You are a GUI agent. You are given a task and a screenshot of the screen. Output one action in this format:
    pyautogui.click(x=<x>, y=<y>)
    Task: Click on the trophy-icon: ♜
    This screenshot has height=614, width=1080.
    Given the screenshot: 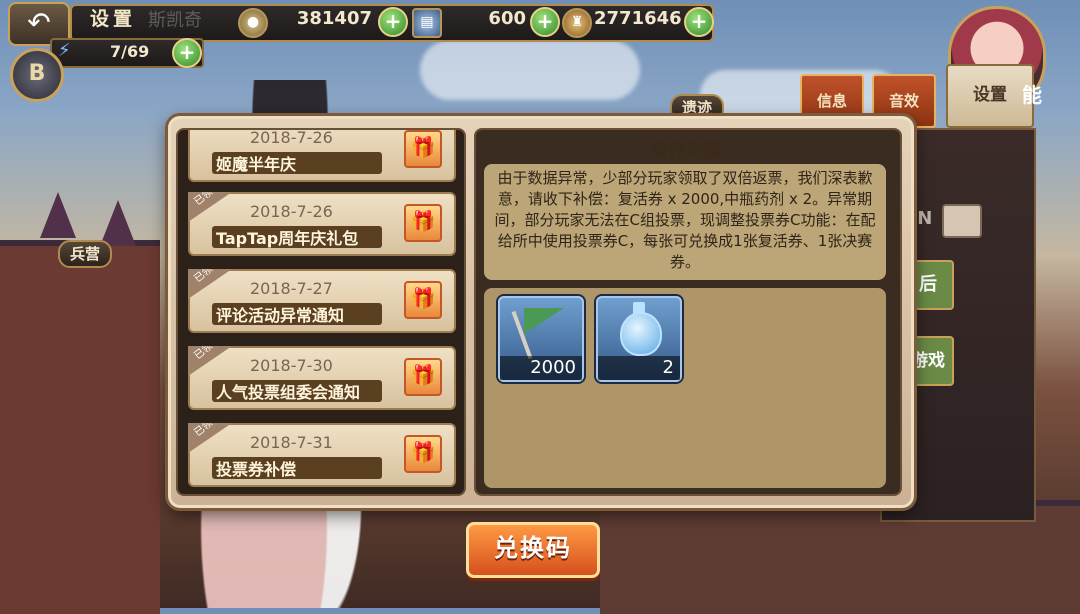 What is the action you would take?
    pyautogui.click(x=577, y=23)
    